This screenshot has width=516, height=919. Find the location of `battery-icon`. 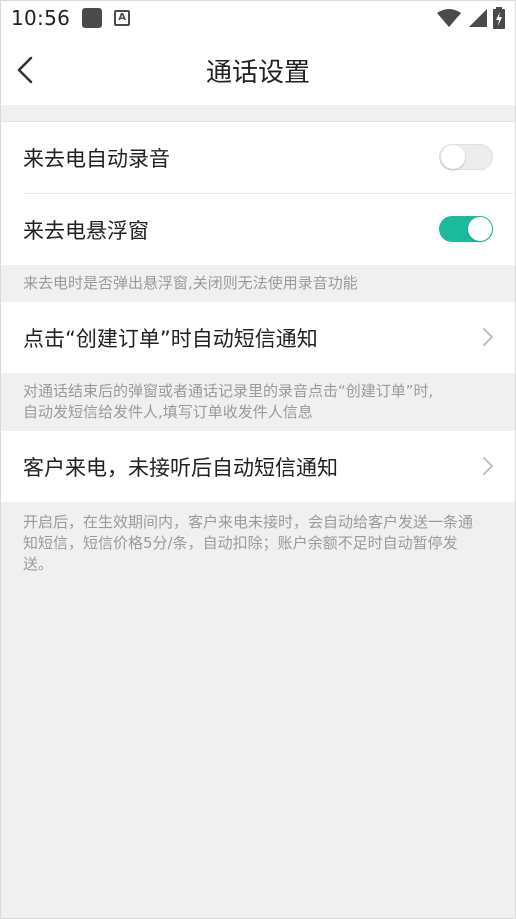

battery-icon is located at coordinates (499, 18).